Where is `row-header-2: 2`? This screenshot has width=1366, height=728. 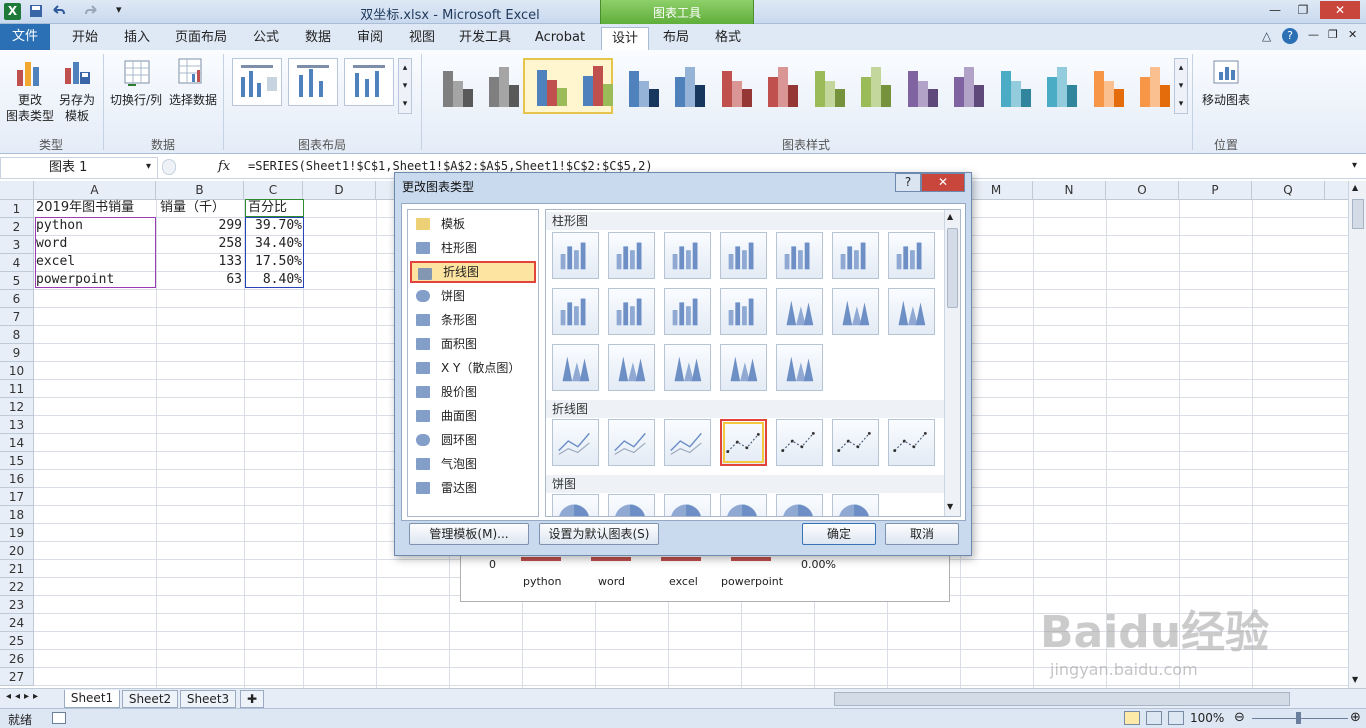 row-header-2: 2 is located at coordinates (17, 227).